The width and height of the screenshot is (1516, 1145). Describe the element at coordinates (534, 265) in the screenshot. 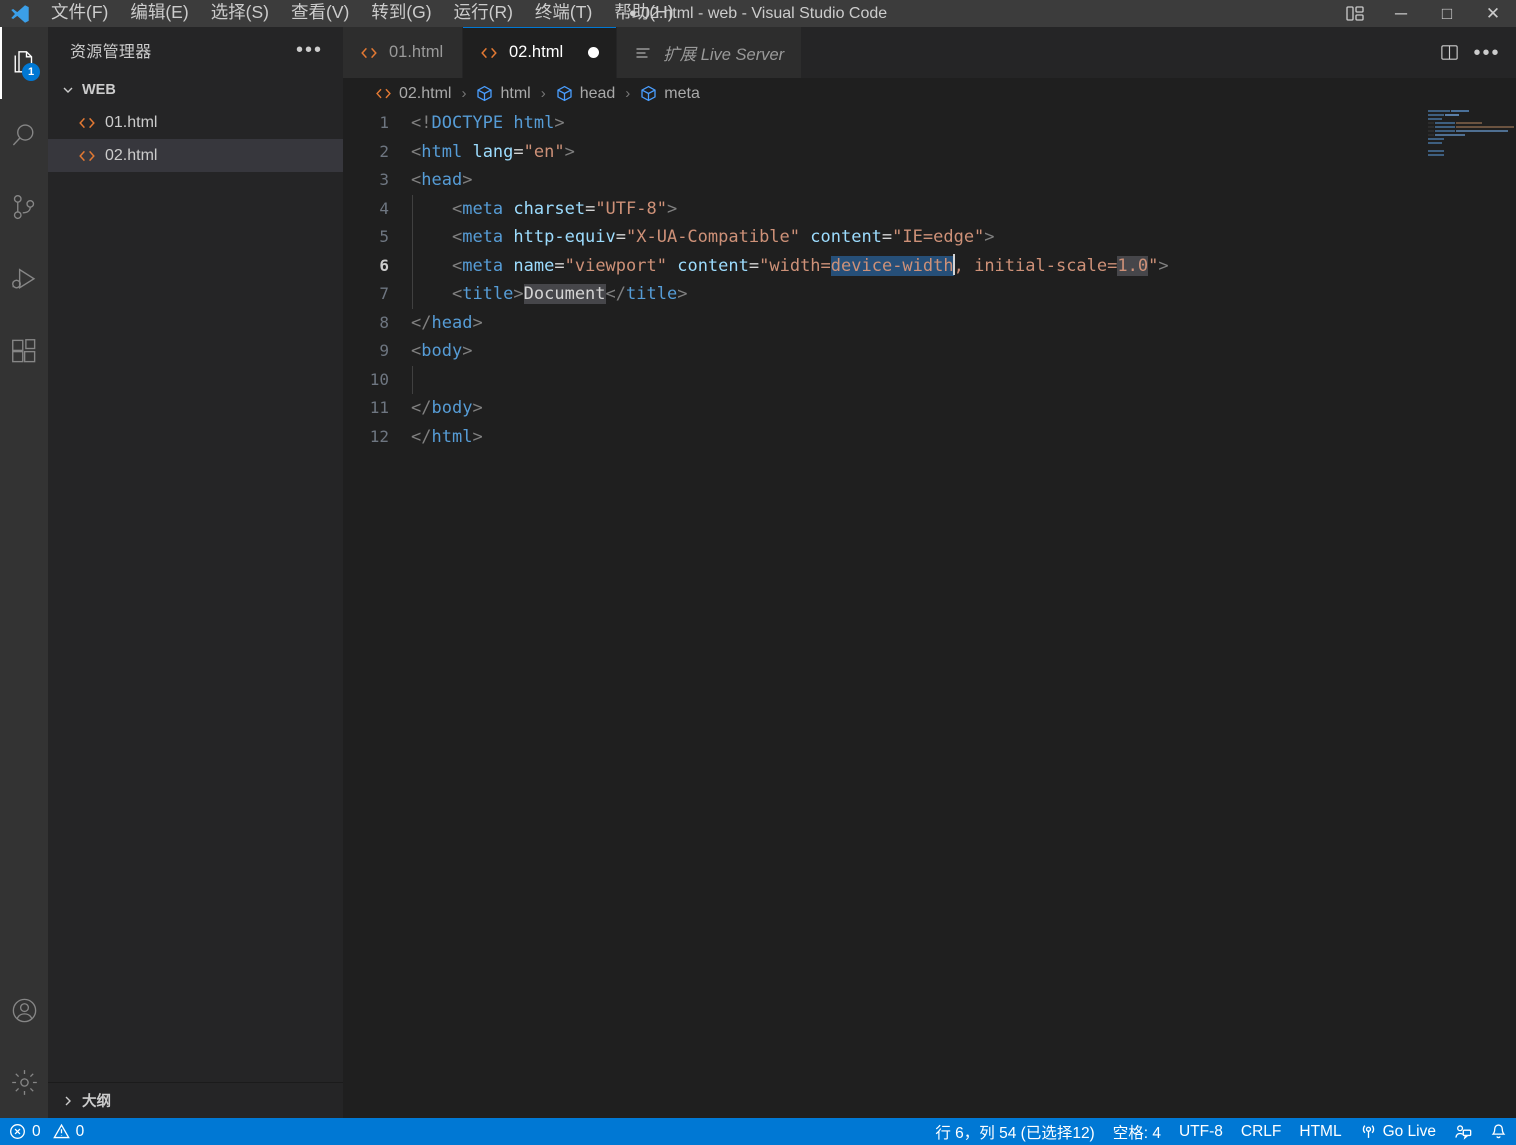

I see `code-token: name` at that location.